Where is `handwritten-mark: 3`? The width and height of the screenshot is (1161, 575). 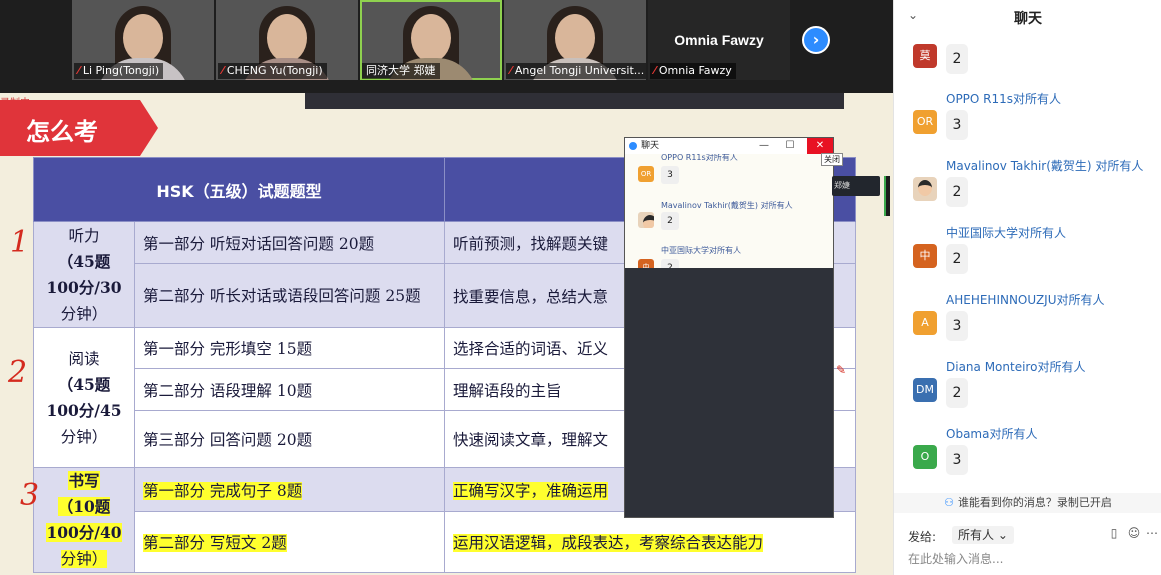
handwritten-mark: 3 is located at coordinates (30, 495).